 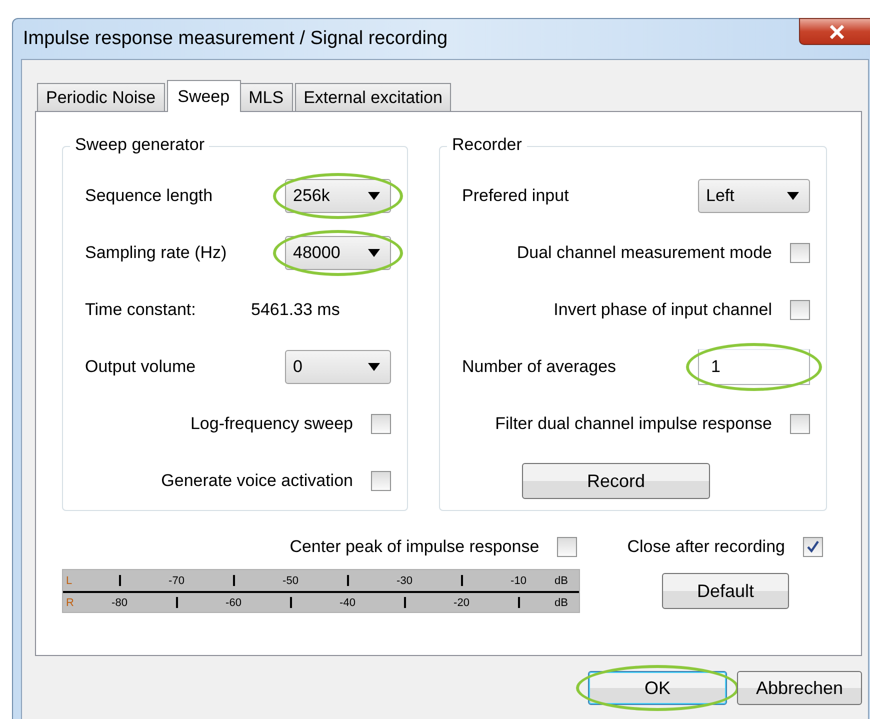 I want to click on dropdown: 0, so click(x=338, y=367).